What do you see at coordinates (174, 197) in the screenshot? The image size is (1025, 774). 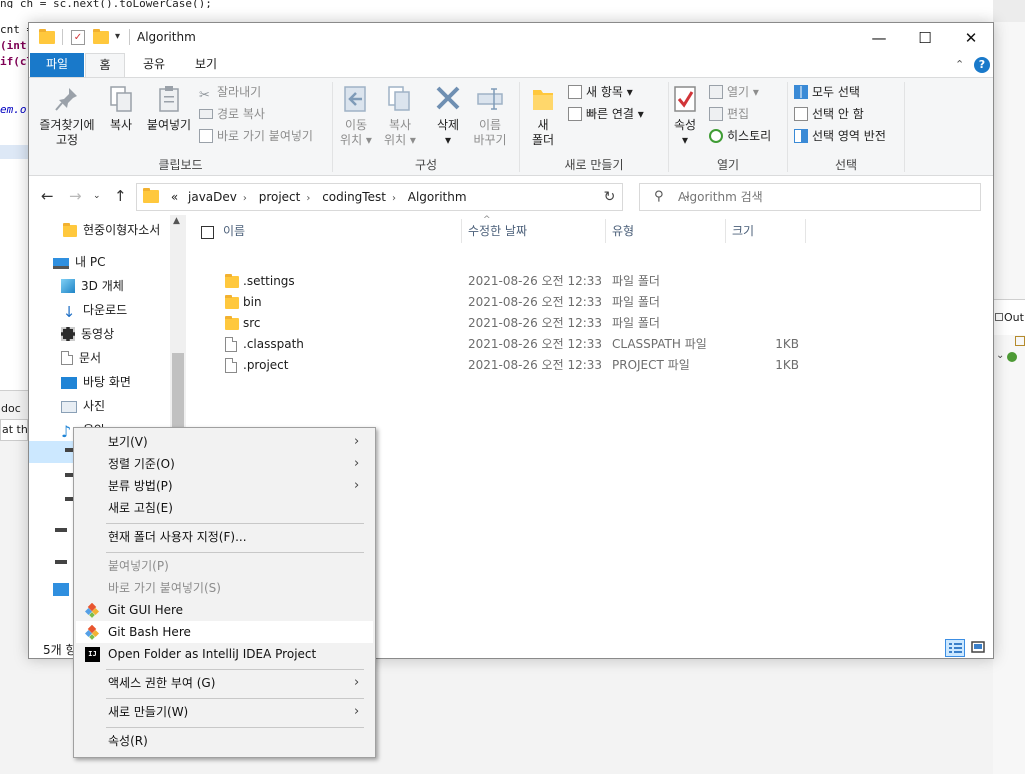 I see `breadcrumb-overflow: «` at bounding box center [174, 197].